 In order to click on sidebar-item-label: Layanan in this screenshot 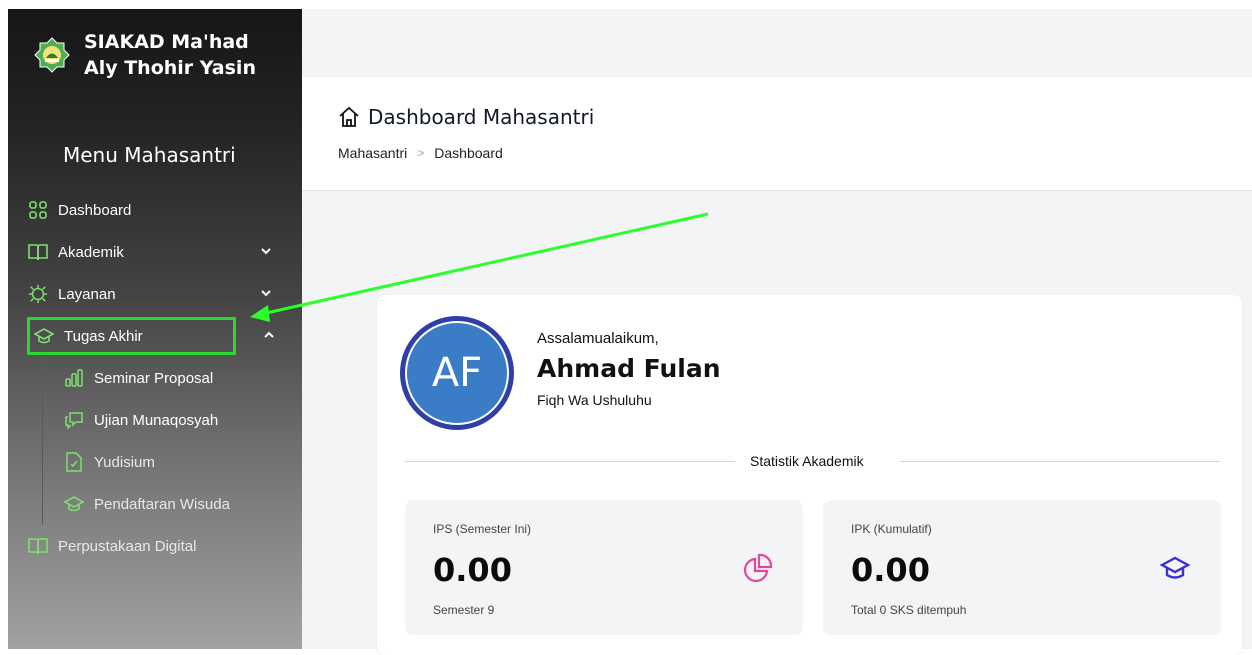, I will do `click(87, 294)`.